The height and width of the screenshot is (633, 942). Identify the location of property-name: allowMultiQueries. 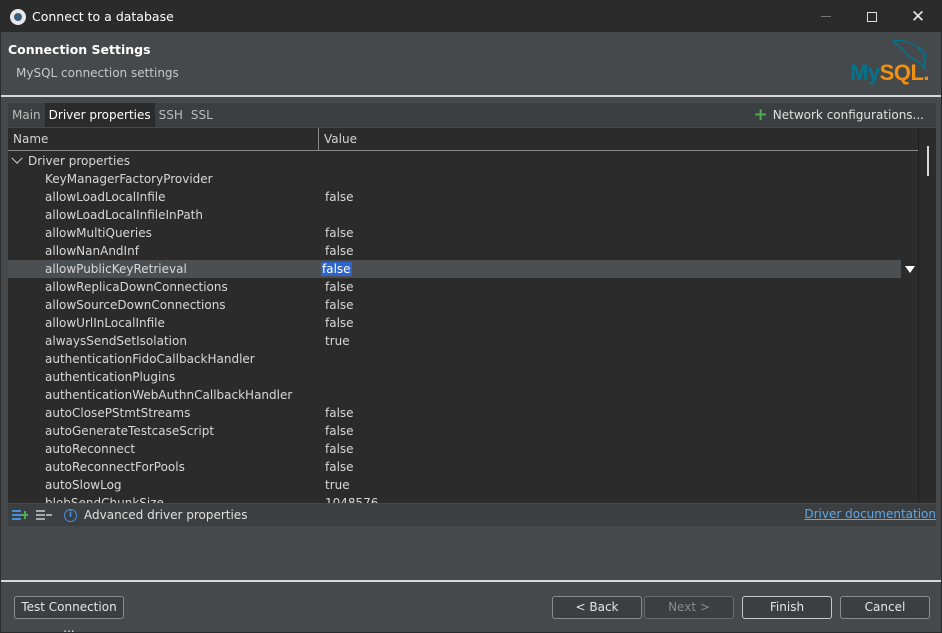
(98, 233).